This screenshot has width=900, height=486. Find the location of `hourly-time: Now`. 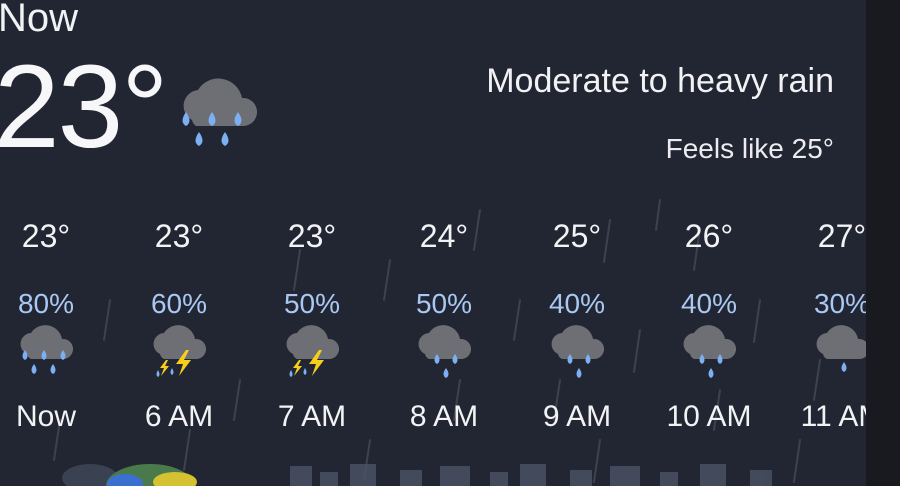

hourly-time: Now is located at coordinates (45, 416).